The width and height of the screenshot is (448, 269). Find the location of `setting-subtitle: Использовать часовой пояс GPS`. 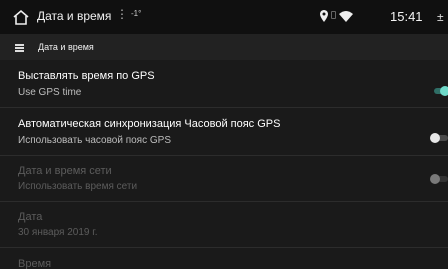

setting-subtitle: Использовать часовой пояс GPS is located at coordinates (94, 140).